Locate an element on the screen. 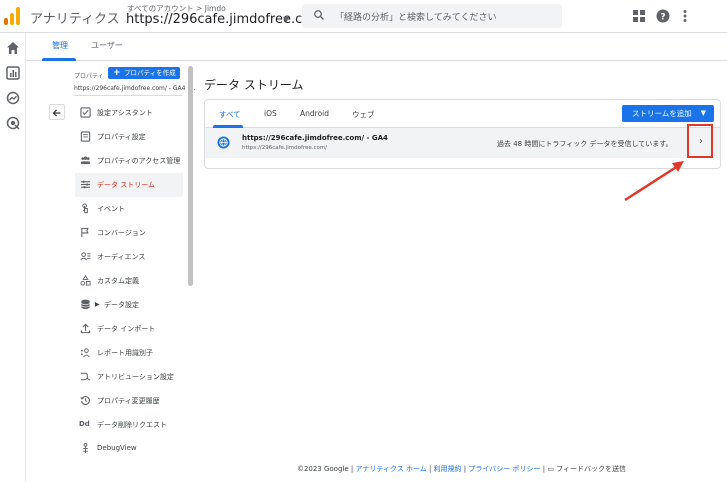 This screenshot has width=727, height=482. sidebar-item-label: レポート用識別子 is located at coordinates (125, 353).